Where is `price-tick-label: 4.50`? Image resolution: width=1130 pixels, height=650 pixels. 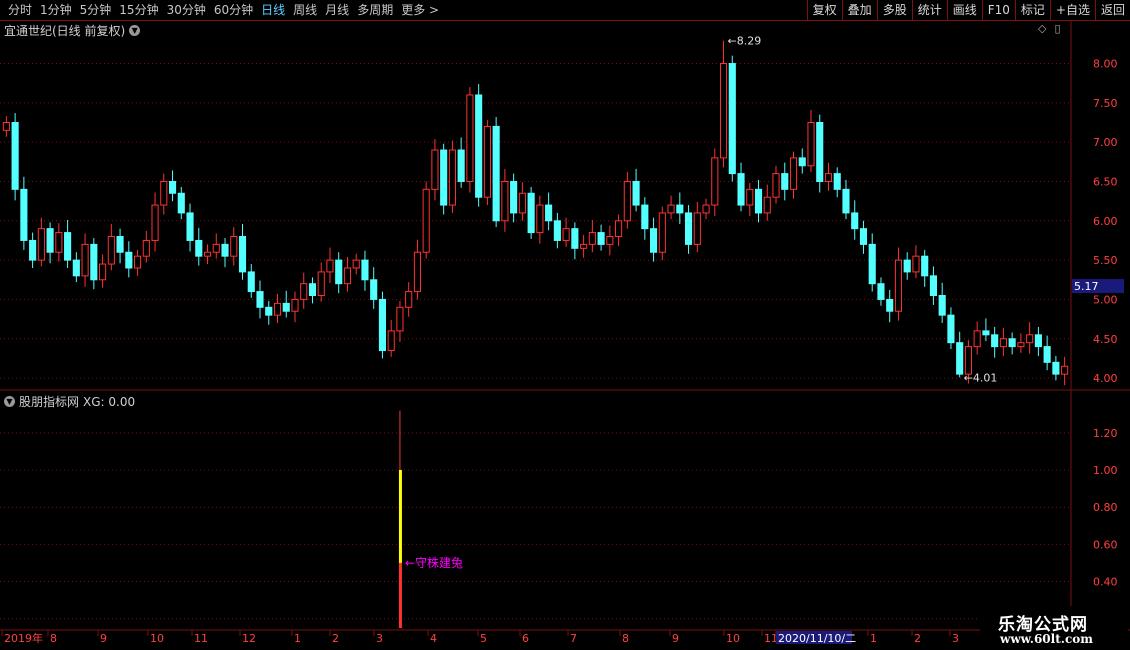
price-tick-label: 4.50 is located at coordinates (1105, 339).